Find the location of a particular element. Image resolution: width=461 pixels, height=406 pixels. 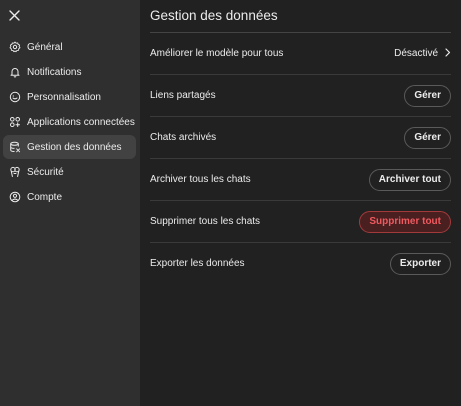

apps-grid-icon is located at coordinates (15, 122).